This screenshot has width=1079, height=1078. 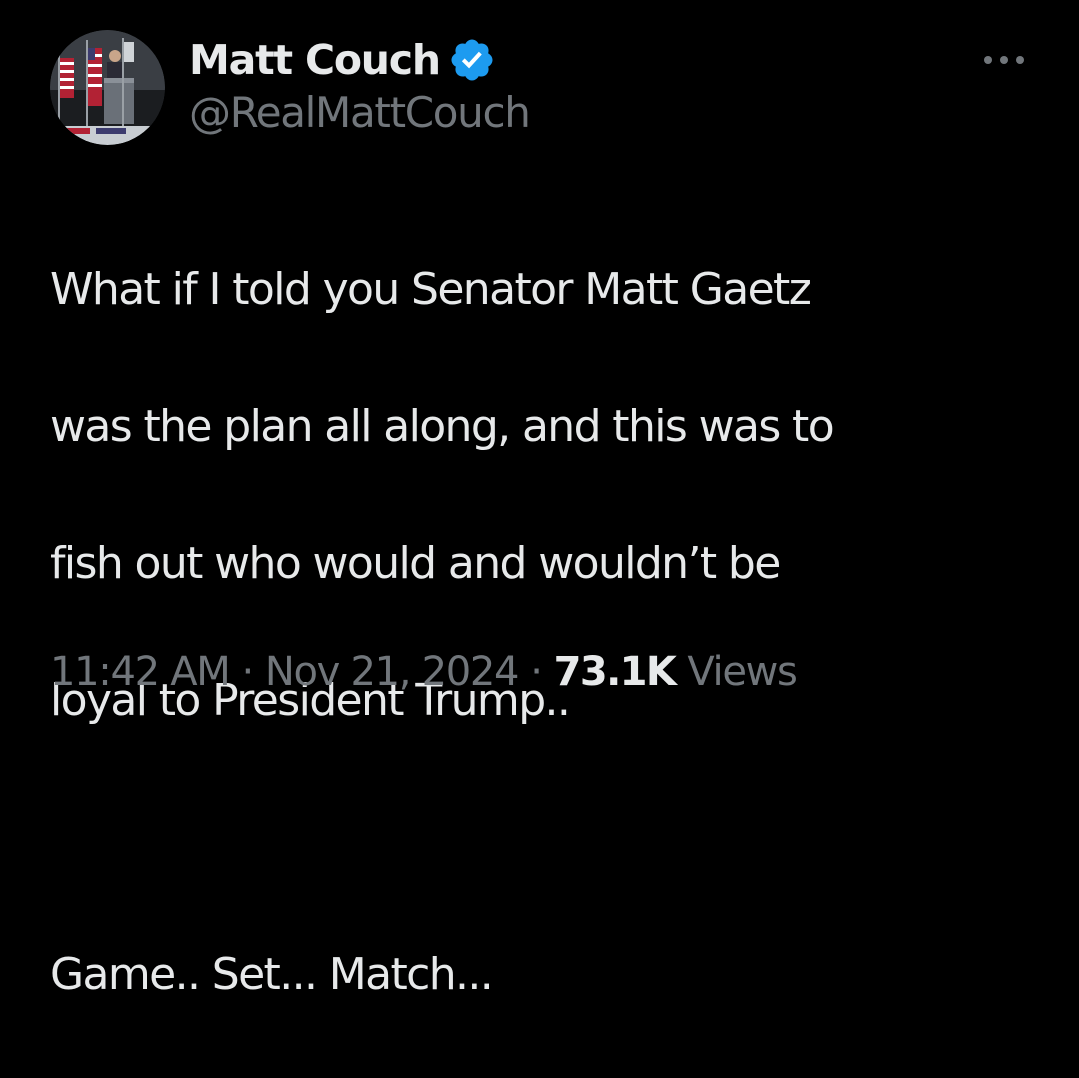 I want to click on tweet-text-line: was the plan all along, and this was to, so click(x=442, y=426).